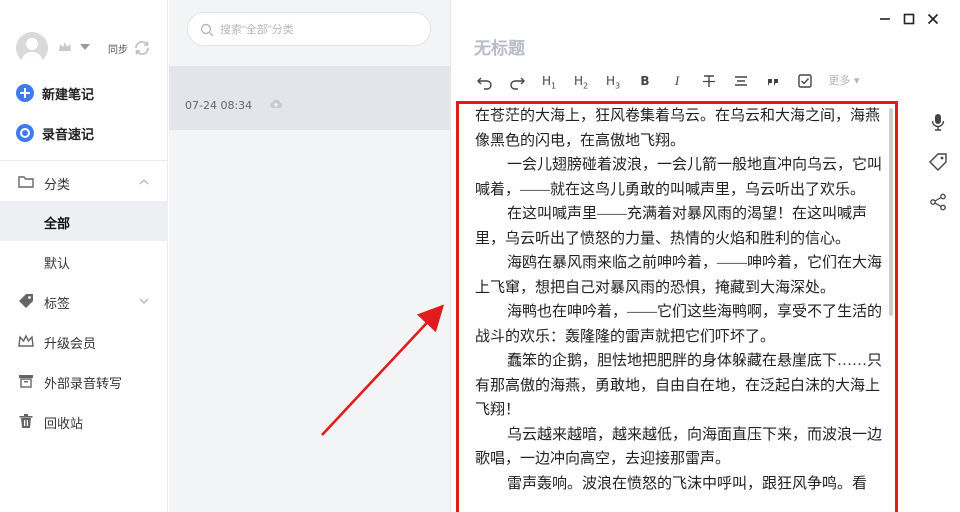  What do you see at coordinates (57, 304) in the screenshot?
I see `sidebar-item-label: 标签` at bounding box center [57, 304].